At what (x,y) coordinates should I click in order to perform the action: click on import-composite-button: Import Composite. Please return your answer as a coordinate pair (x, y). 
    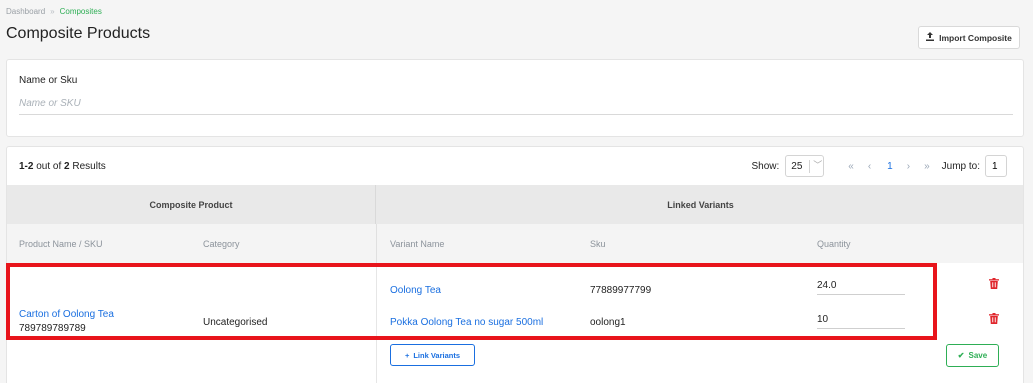
    Looking at the image, I should click on (969, 37).